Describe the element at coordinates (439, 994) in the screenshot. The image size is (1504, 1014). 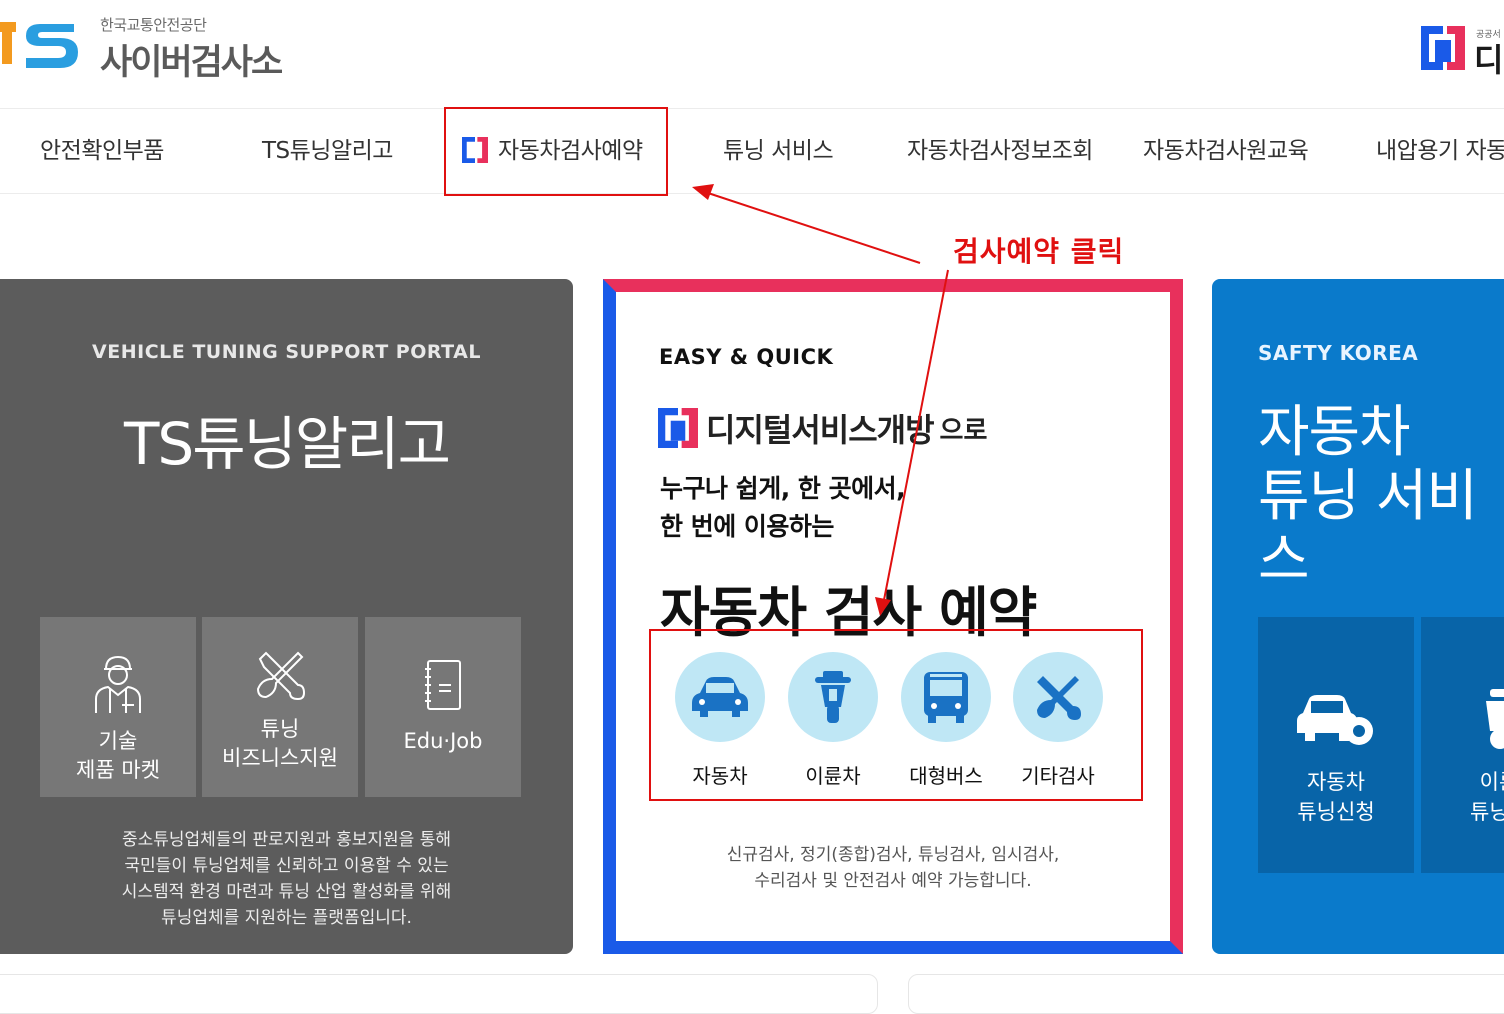
I see `bottom-card-left` at that location.